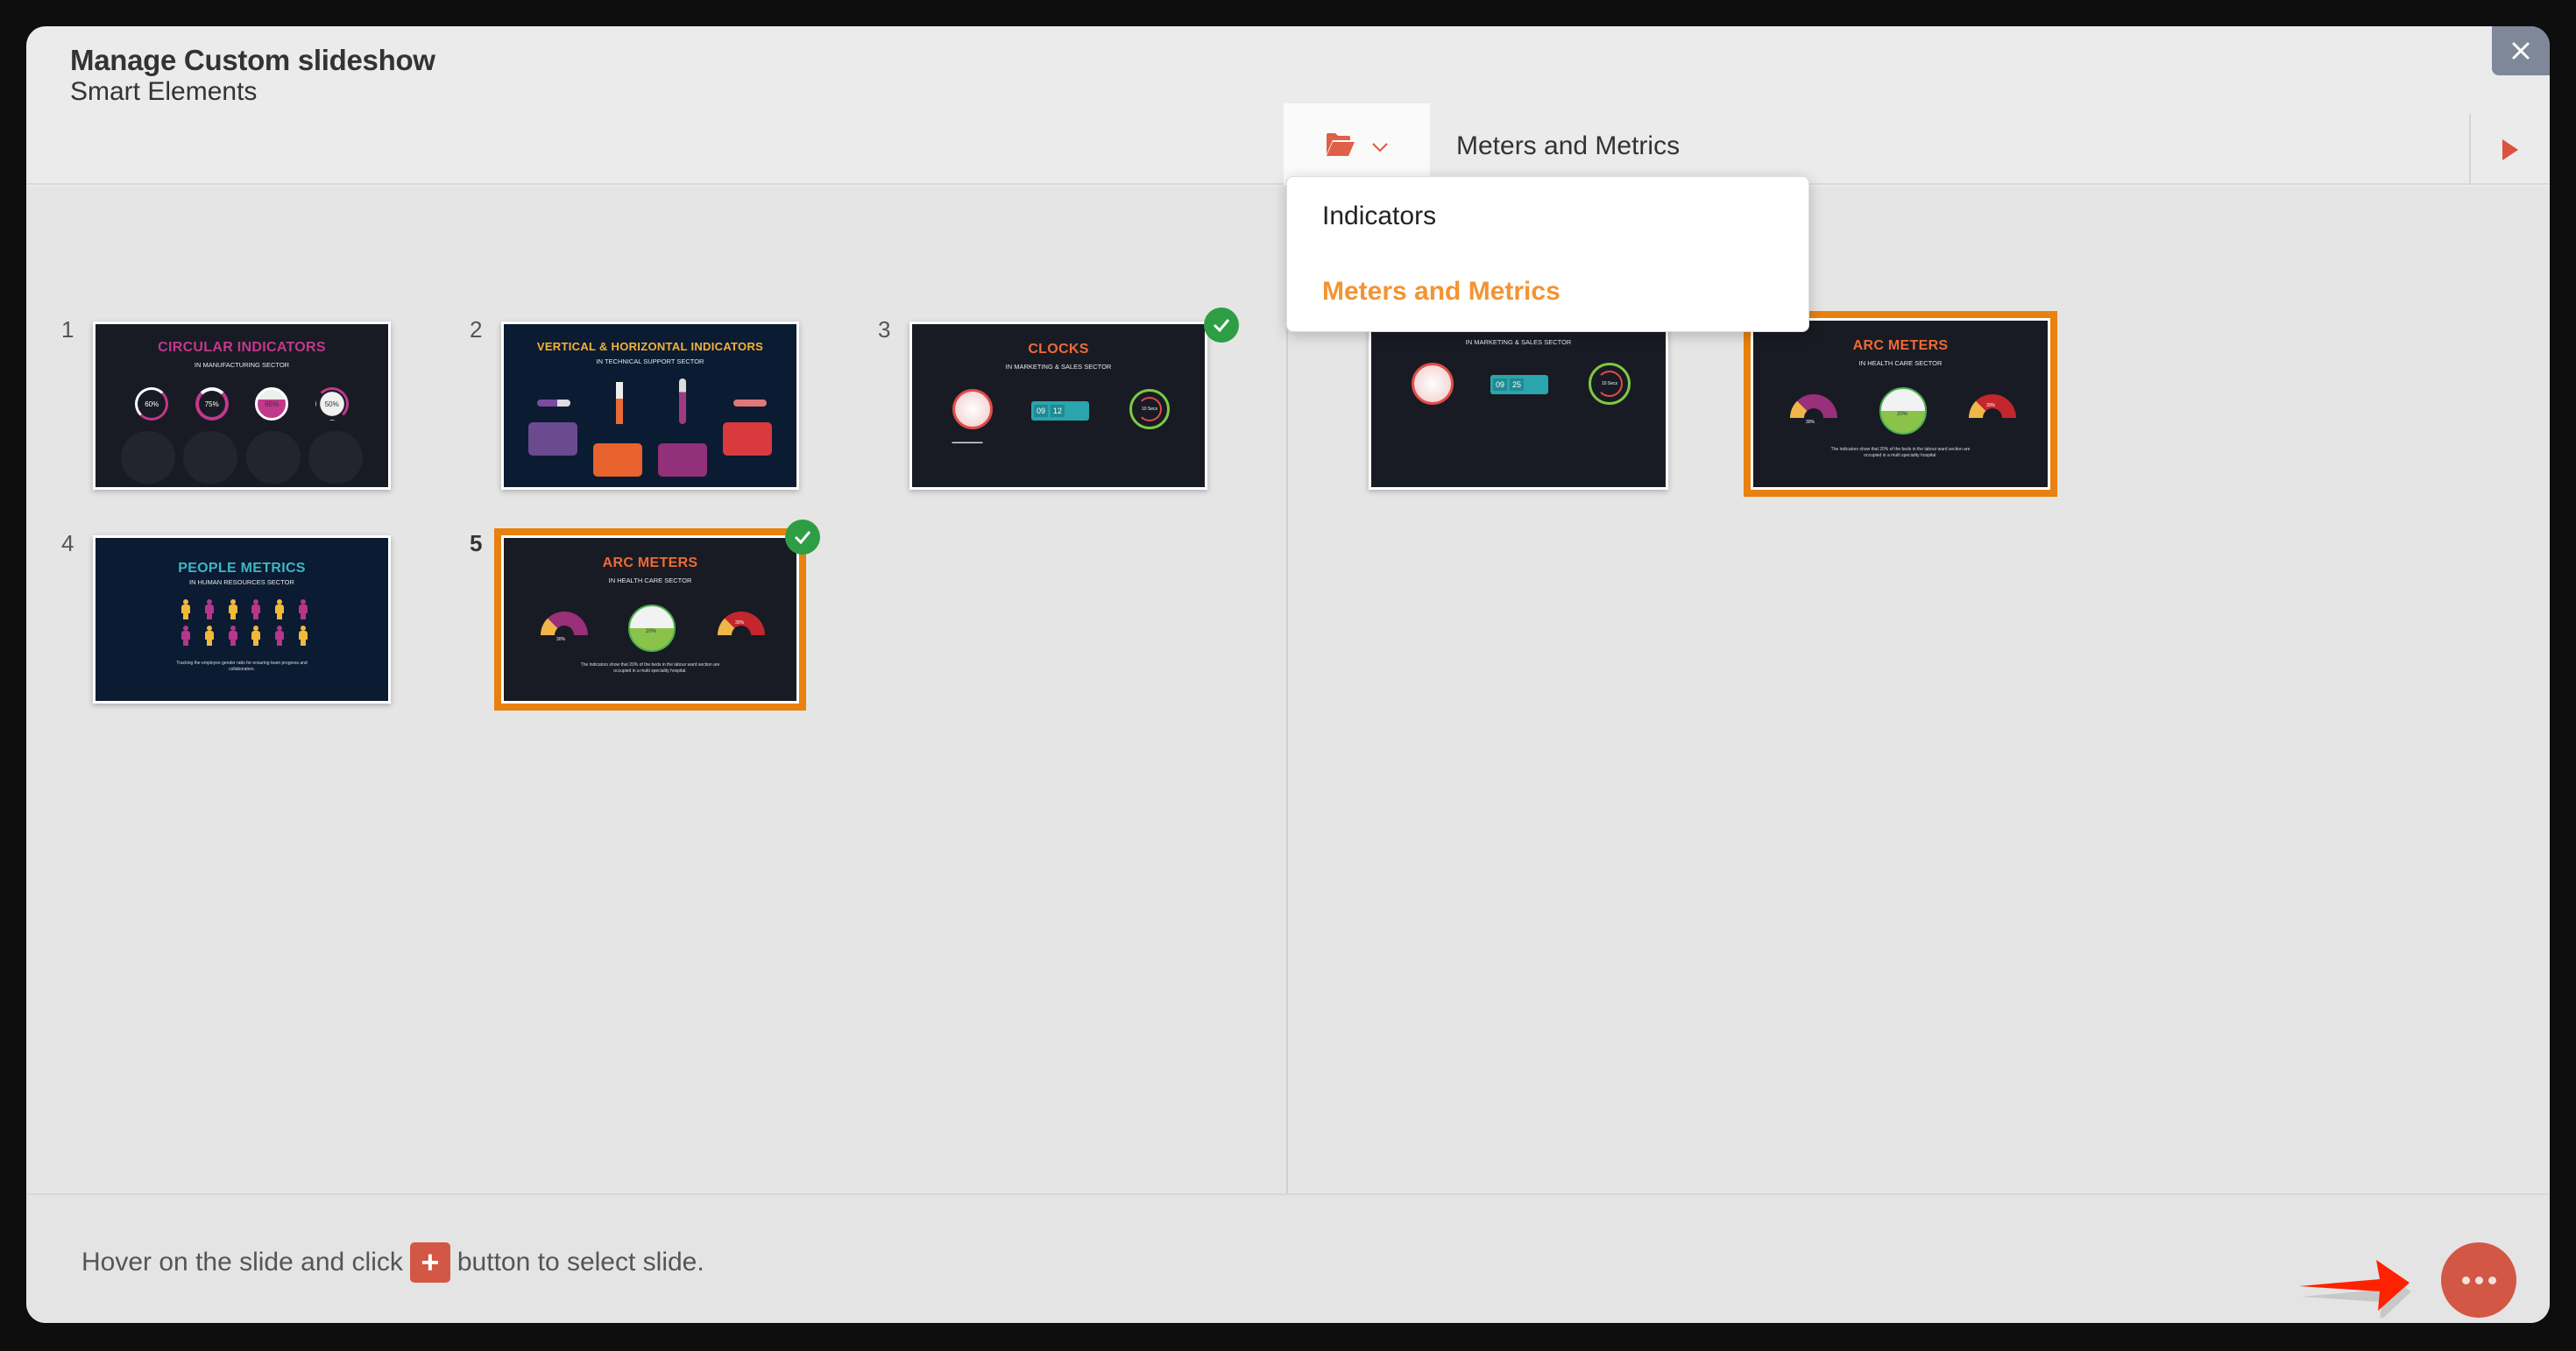  I want to click on slide-caption: ▬▬▬▬▬▬▬, so click(967, 442).